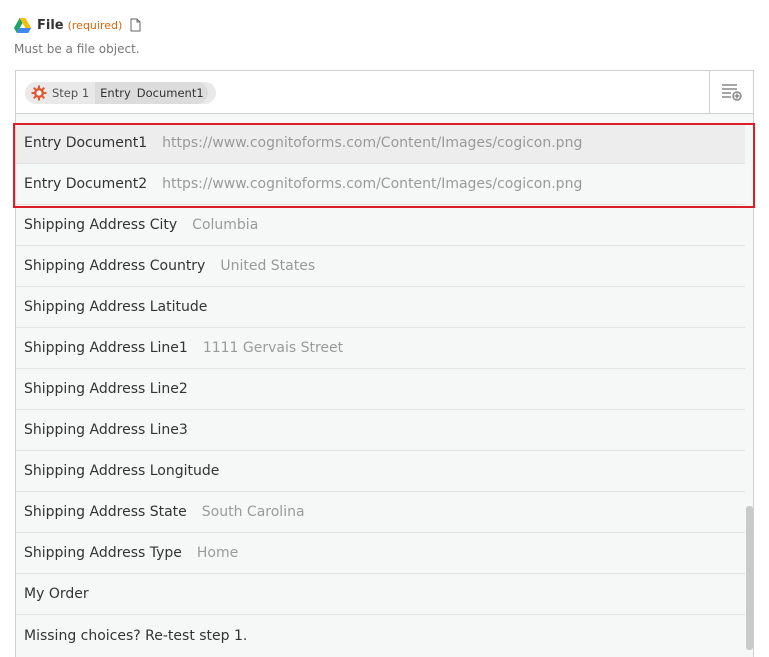 Image resolution: width=769 pixels, height=657 pixels. Describe the element at coordinates (217, 553) in the screenshot. I see `option-value: Home` at that location.